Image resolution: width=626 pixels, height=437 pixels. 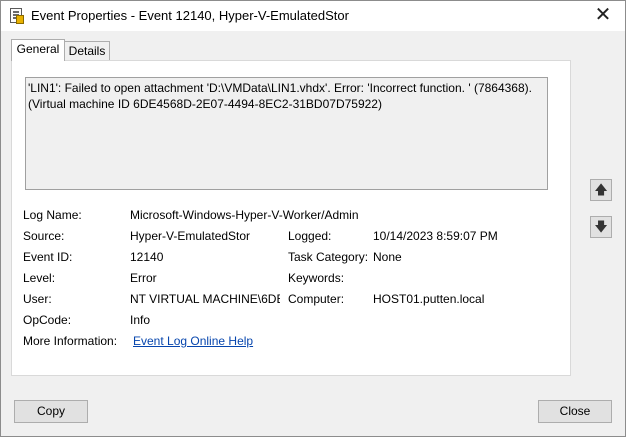 I want to click on task-category-label: Task Category:, so click(x=328, y=257).